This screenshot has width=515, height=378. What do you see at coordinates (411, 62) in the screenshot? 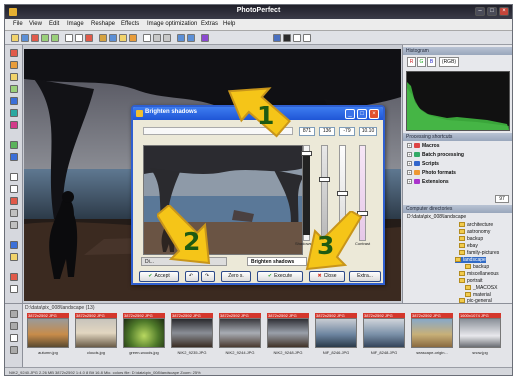
I see `channel-r: R` at bounding box center [411, 62].